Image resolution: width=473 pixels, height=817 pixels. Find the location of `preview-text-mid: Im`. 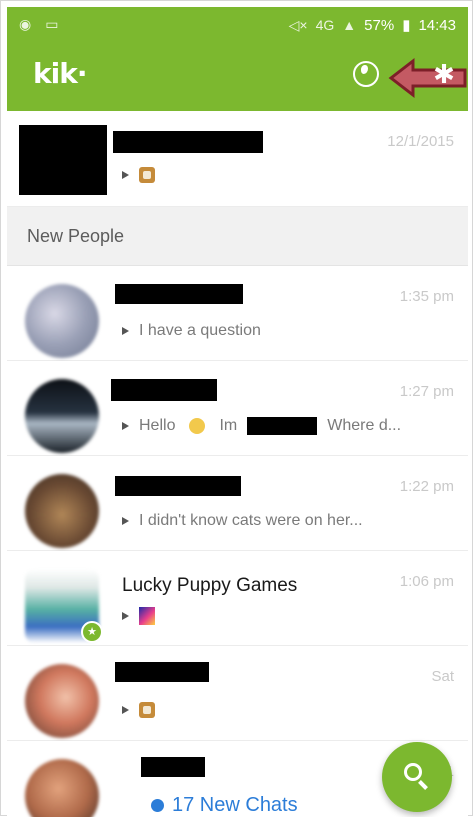

preview-text-mid: Im is located at coordinates (228, 425).